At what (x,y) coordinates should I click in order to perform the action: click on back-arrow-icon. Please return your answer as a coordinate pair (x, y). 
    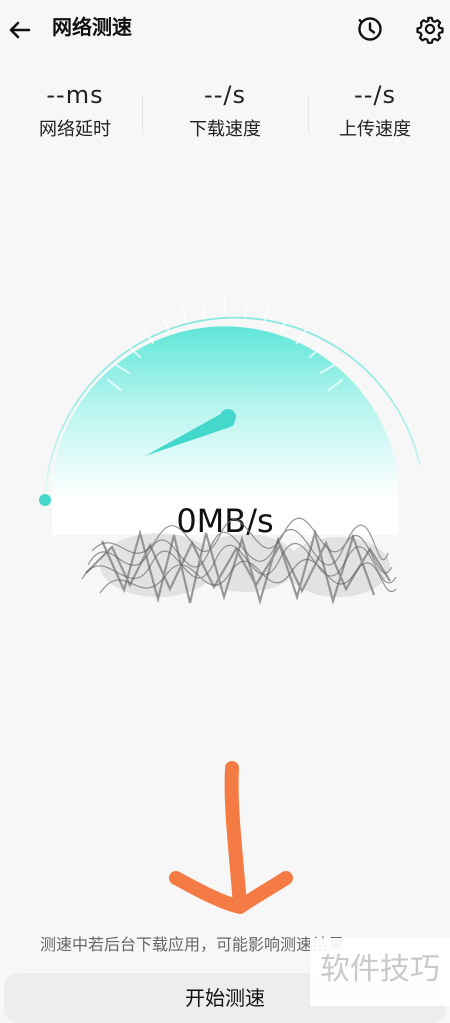
    Looking at the image, I should click on (20, 30).